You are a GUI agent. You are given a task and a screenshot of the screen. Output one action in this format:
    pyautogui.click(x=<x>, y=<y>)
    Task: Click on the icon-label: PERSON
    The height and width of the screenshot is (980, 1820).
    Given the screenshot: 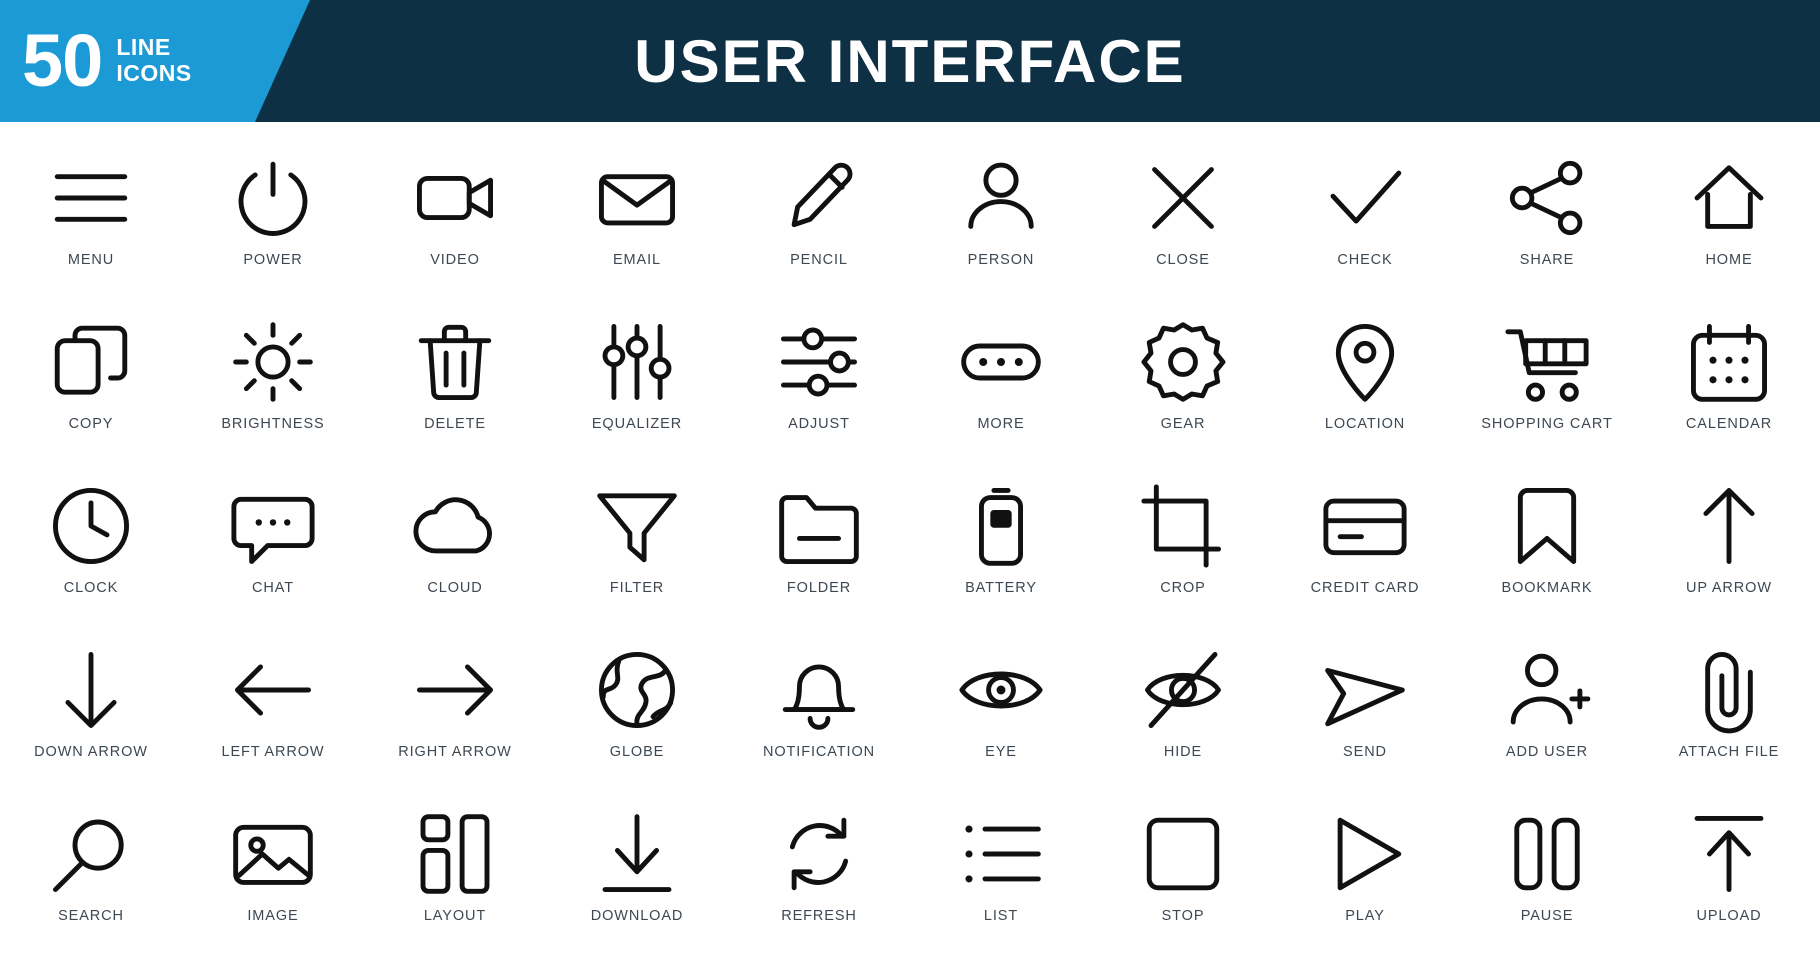 What is the action you would take?
    pyautogui.click(x=1001, y=260)
    